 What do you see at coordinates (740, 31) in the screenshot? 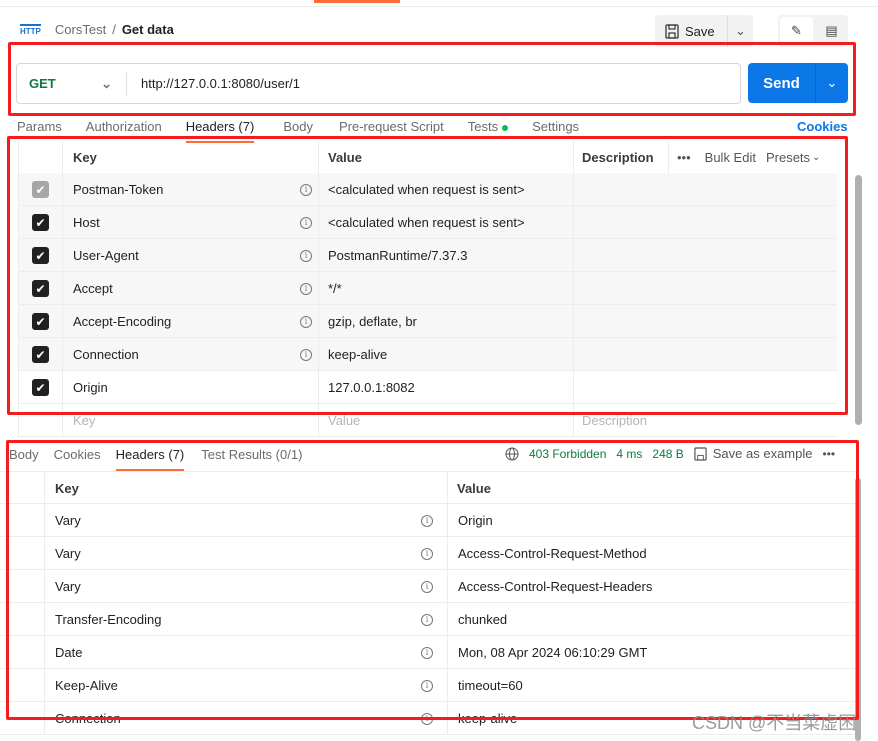
I see `save-dropdown-chevron-icon: ⌄` at bounding box center [740, 31].